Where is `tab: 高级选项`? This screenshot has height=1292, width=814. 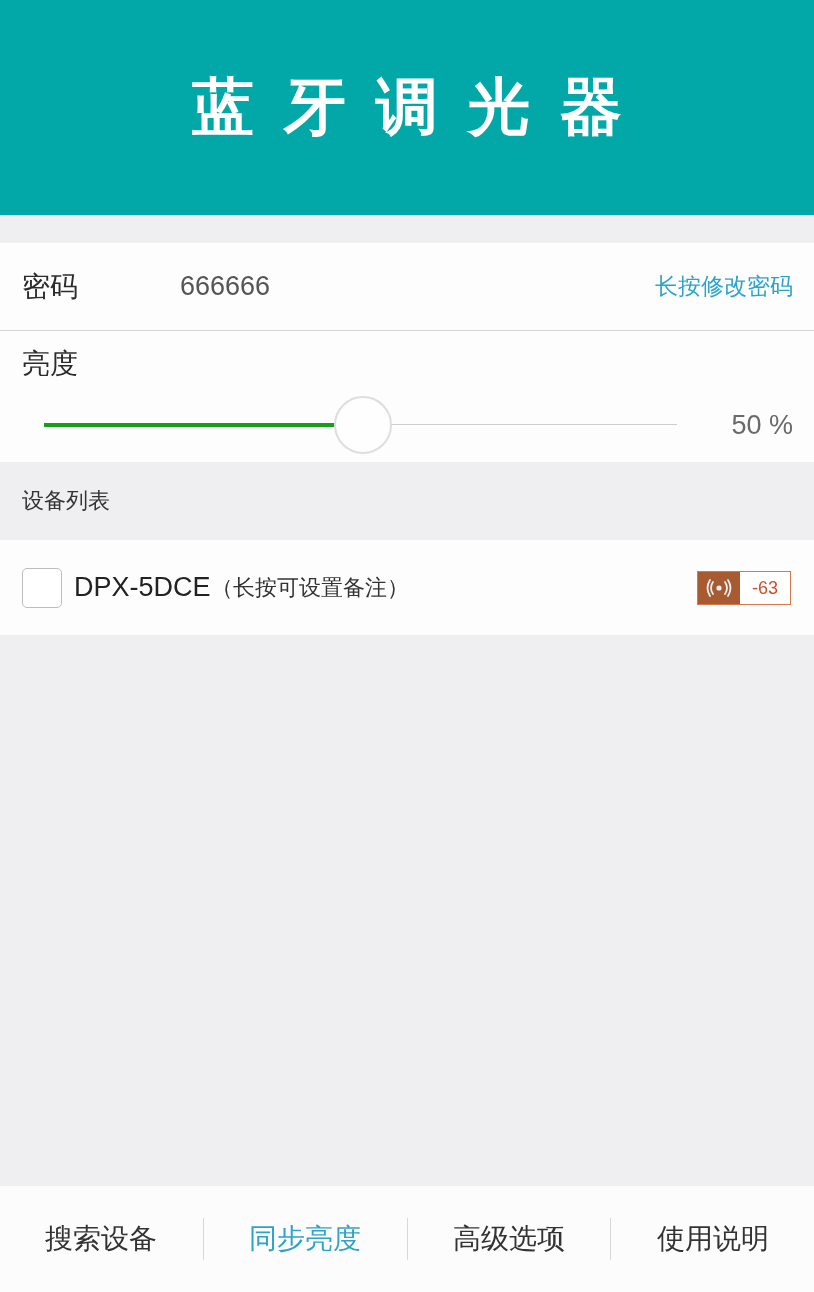 tab: 高级选项 is located at coordinates (509, 1239).